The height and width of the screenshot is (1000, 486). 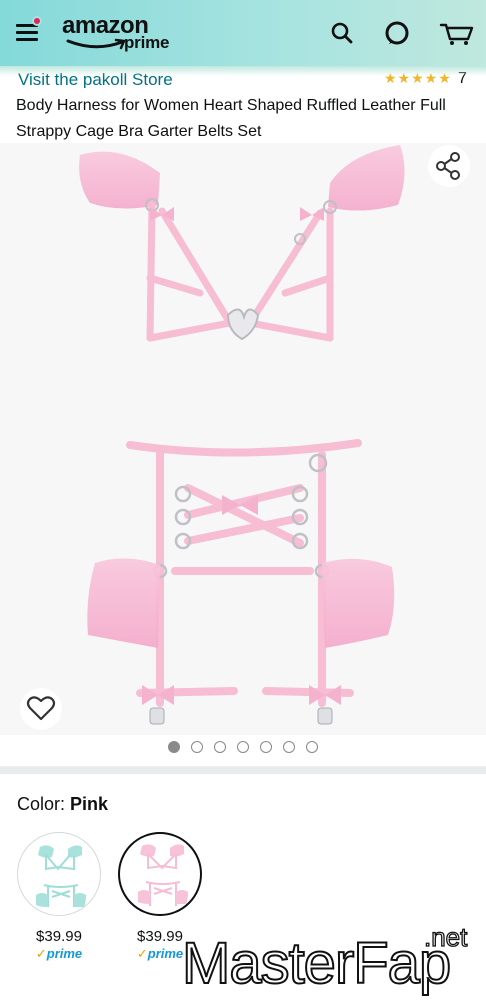 I want to click on color-swatch-pink, so click(x=160, y=874).